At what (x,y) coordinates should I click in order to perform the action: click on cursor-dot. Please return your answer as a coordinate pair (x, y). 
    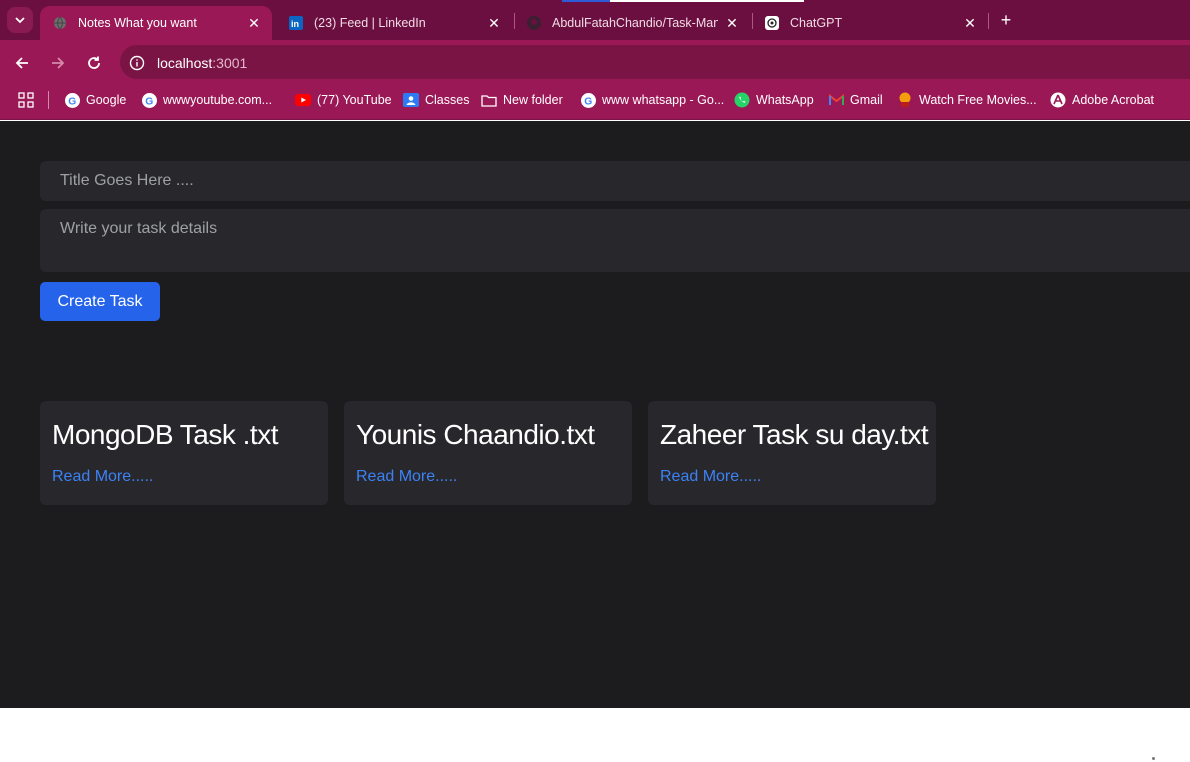
    Looking at the image, I should click on (1153, 758).